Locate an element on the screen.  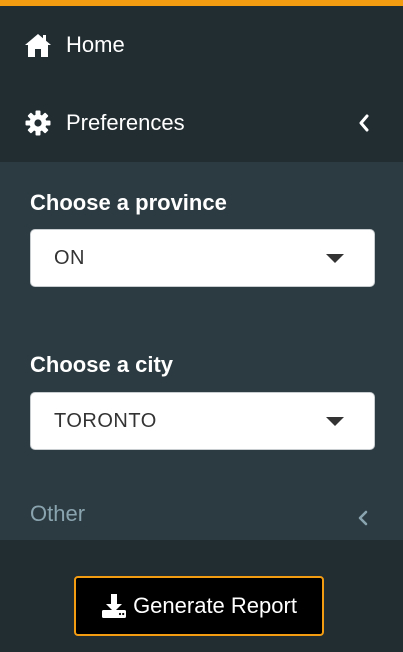
province-label: Choose a province is located at coordinates (128, 202).